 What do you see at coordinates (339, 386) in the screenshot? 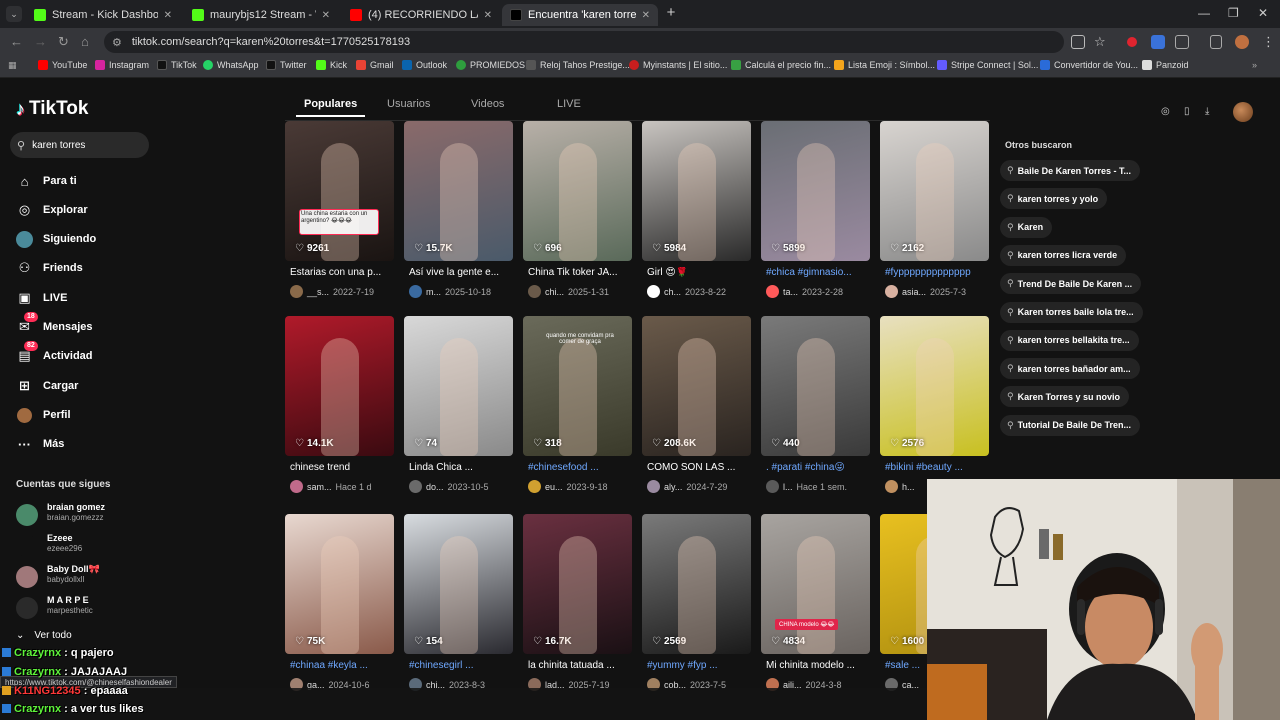
I see `video-thumbnail: ♡ 14.1K` at bounding box center [339, 386].